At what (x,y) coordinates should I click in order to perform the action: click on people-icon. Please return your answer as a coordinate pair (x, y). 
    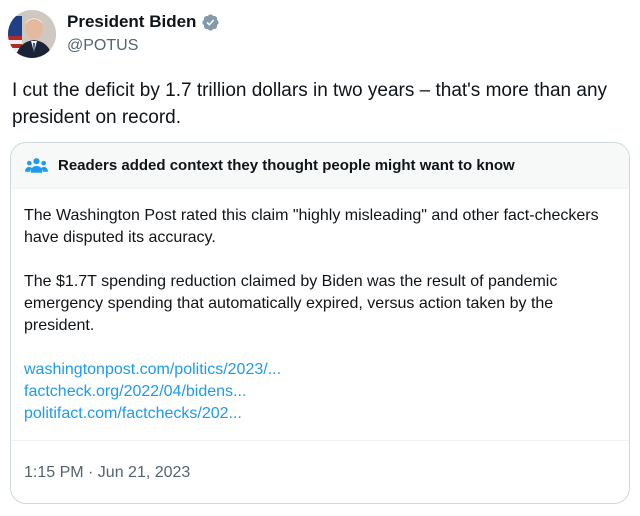
    Looking at the image, I should click on (36, 165).